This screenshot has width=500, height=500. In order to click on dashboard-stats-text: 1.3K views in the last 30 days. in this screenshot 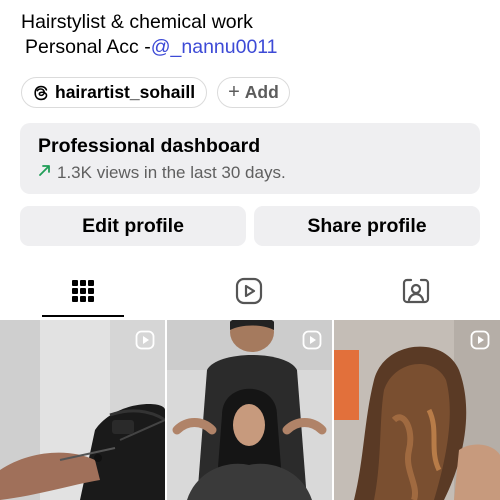, I will do `click(171, 172)`.